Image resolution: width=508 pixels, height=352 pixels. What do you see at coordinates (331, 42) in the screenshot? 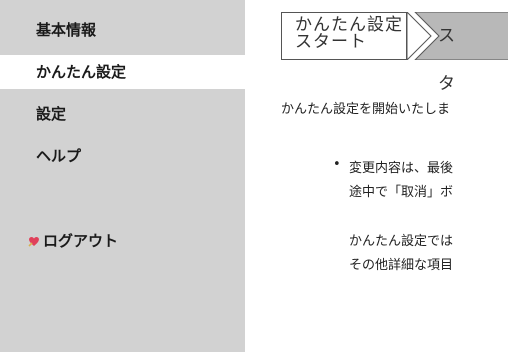
I see `step-current-line2: スタート` at bounding box center [331, 42].